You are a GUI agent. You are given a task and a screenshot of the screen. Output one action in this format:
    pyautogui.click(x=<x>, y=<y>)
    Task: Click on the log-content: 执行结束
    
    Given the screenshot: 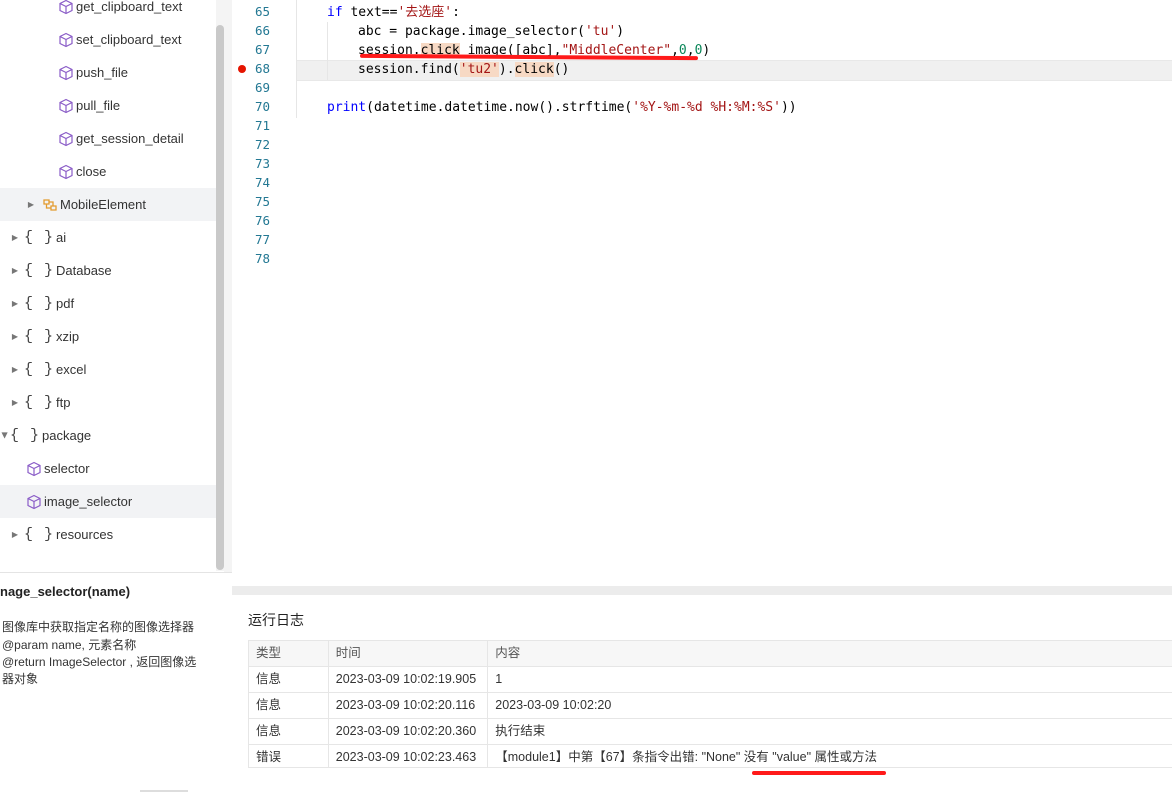 What is the action you would take?
    pyautogui.click(x=520, y=731)
    